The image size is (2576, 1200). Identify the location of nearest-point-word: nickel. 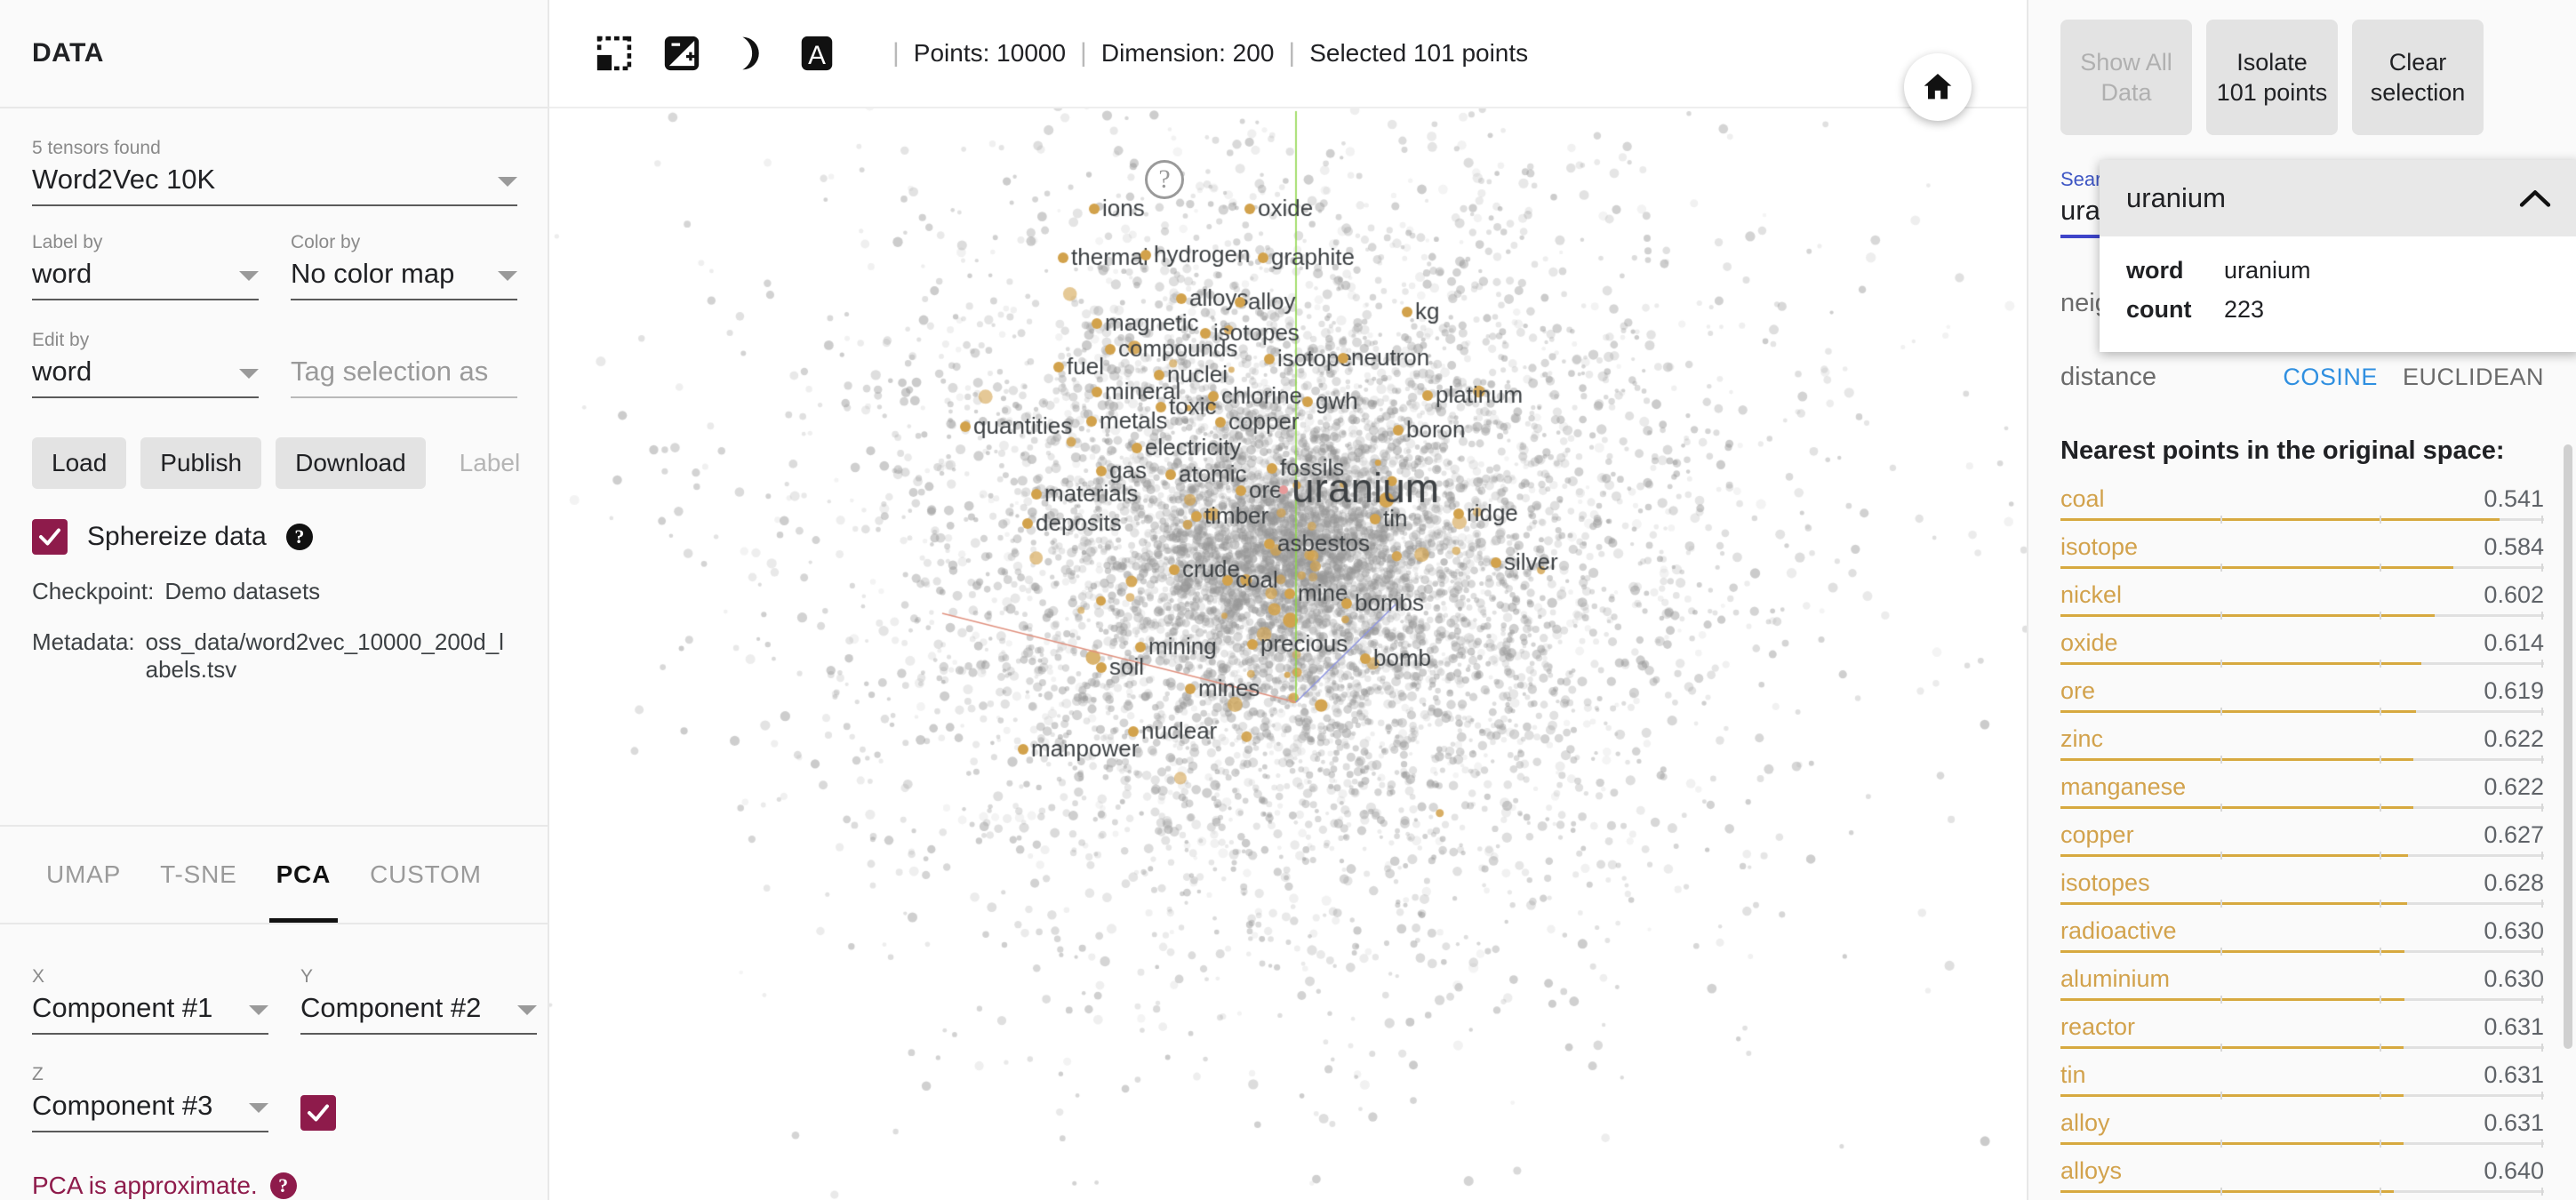
(2091, 595).